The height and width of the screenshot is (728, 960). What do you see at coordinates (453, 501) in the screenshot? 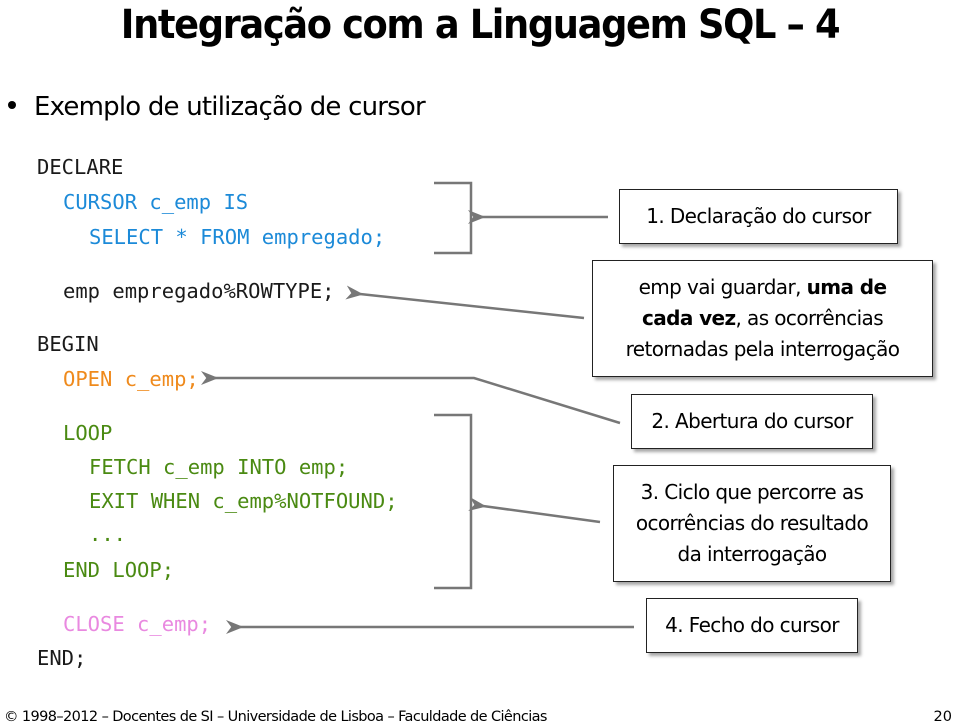
I see `bracket-loop` at bounding box center [453, 501].